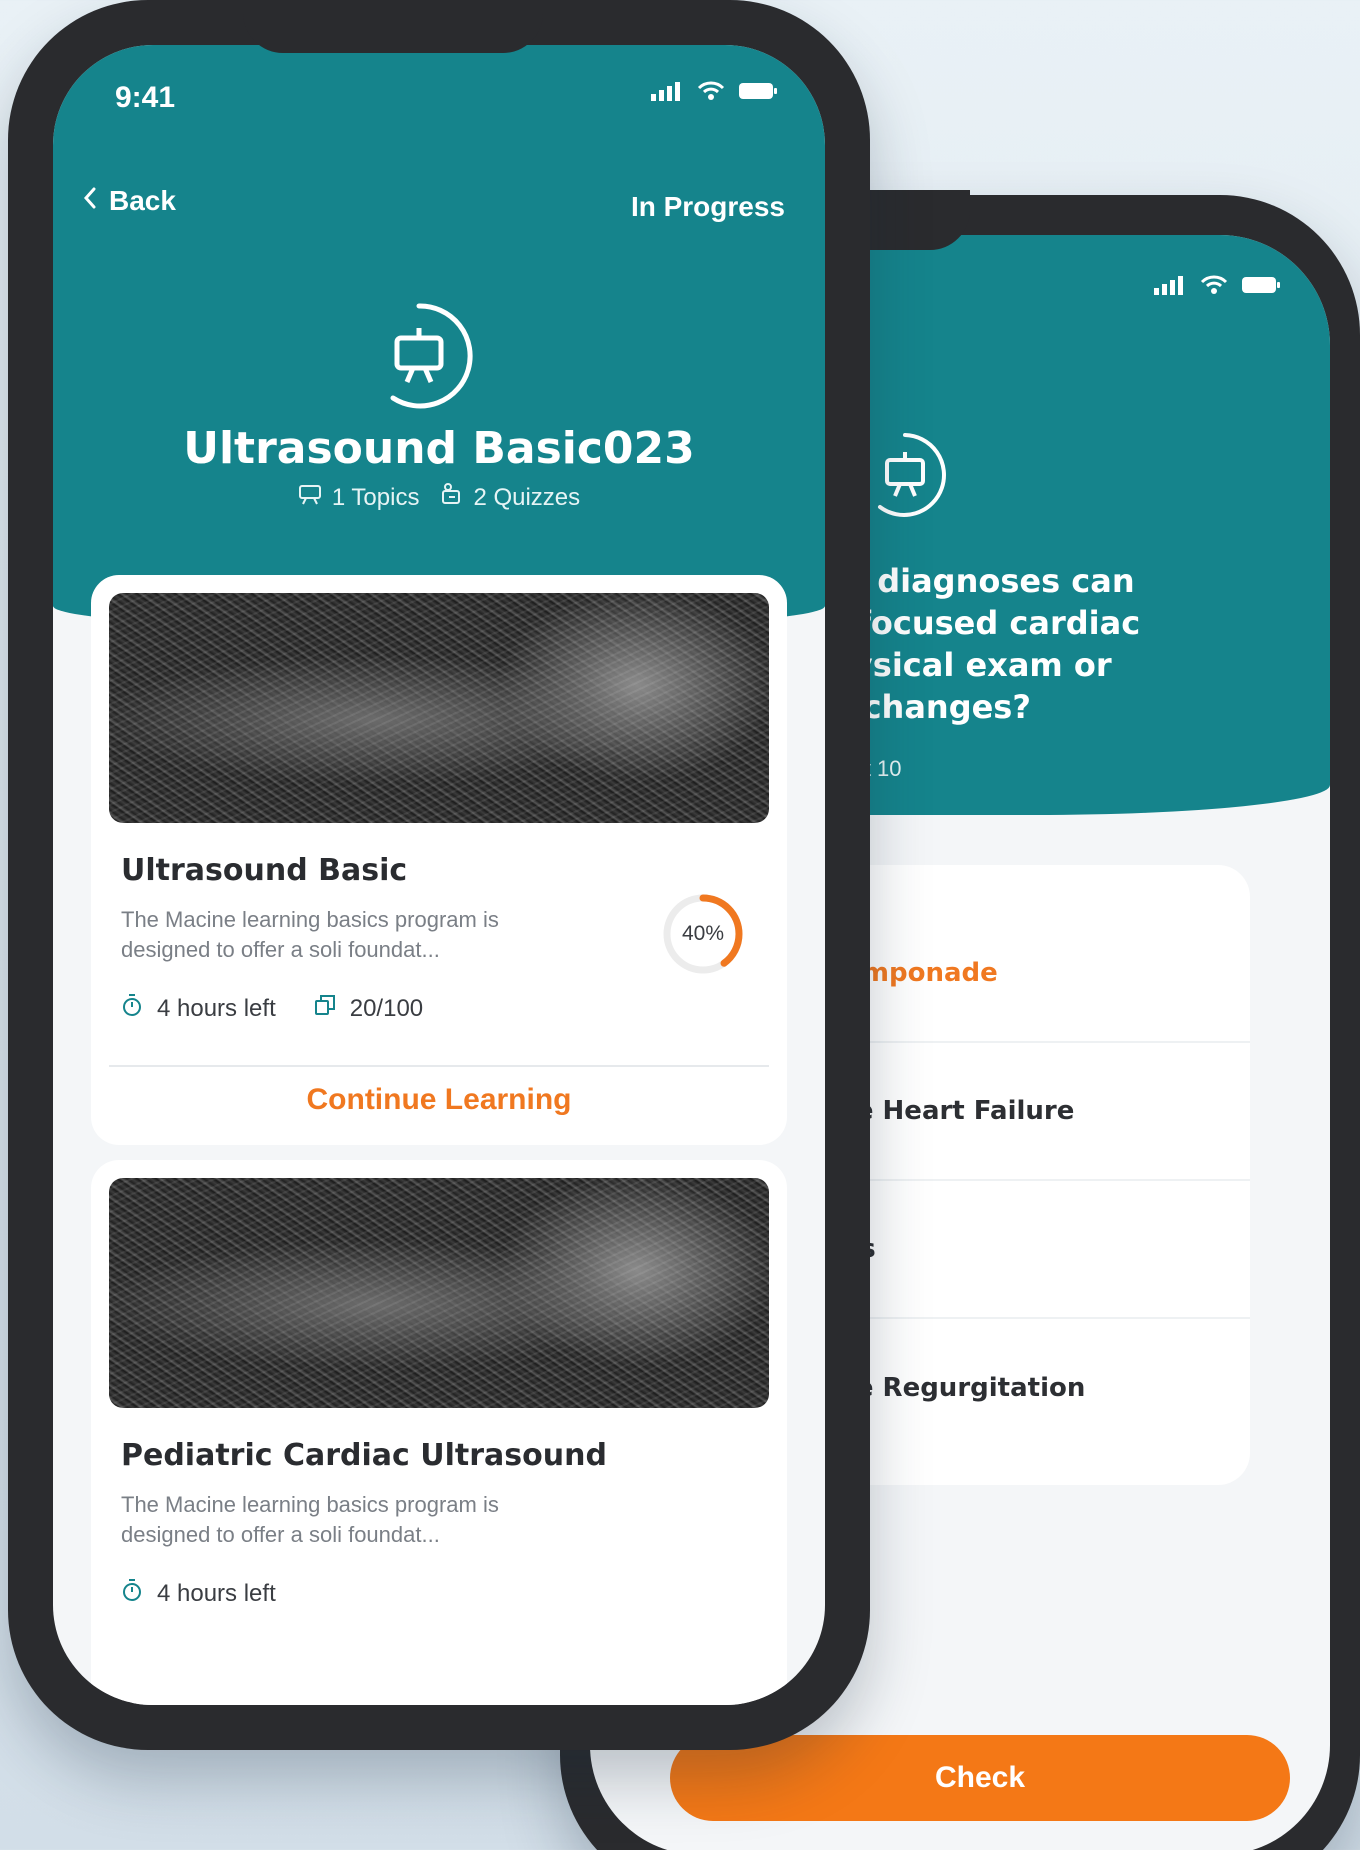  Describe the element at coordinates (375, 497) in the screenshot. I see `topics-text: 1 Topics` at that location.